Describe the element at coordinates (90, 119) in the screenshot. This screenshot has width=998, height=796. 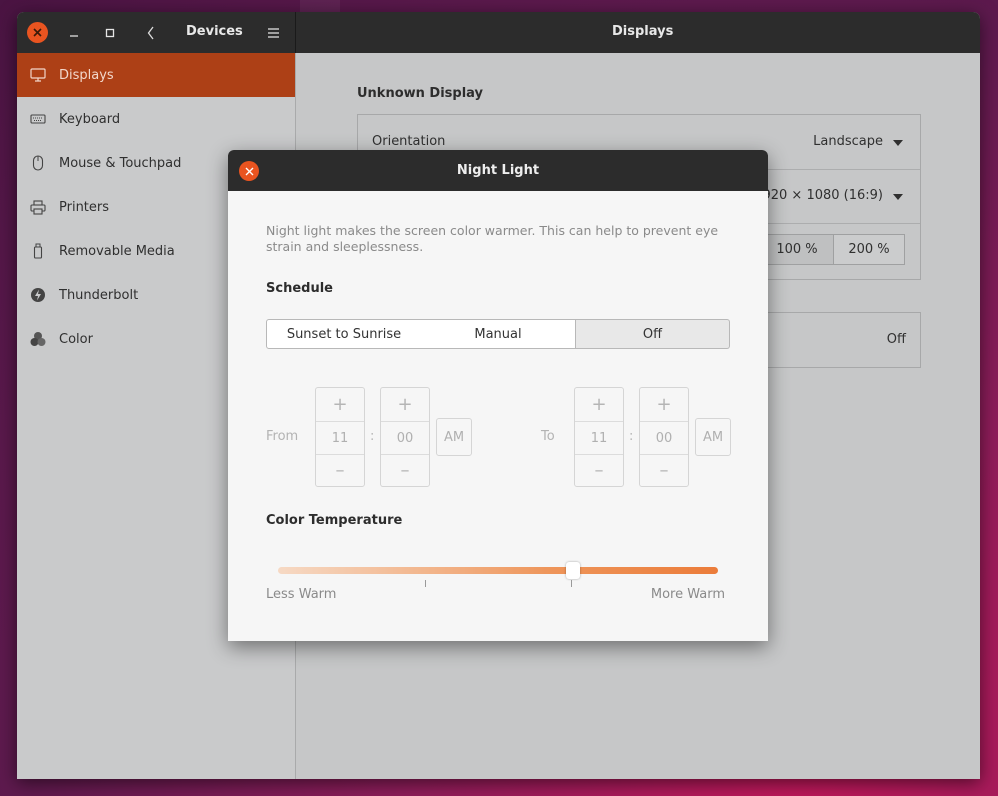
I see `sidebar-item-label: Keyboard` at that location.